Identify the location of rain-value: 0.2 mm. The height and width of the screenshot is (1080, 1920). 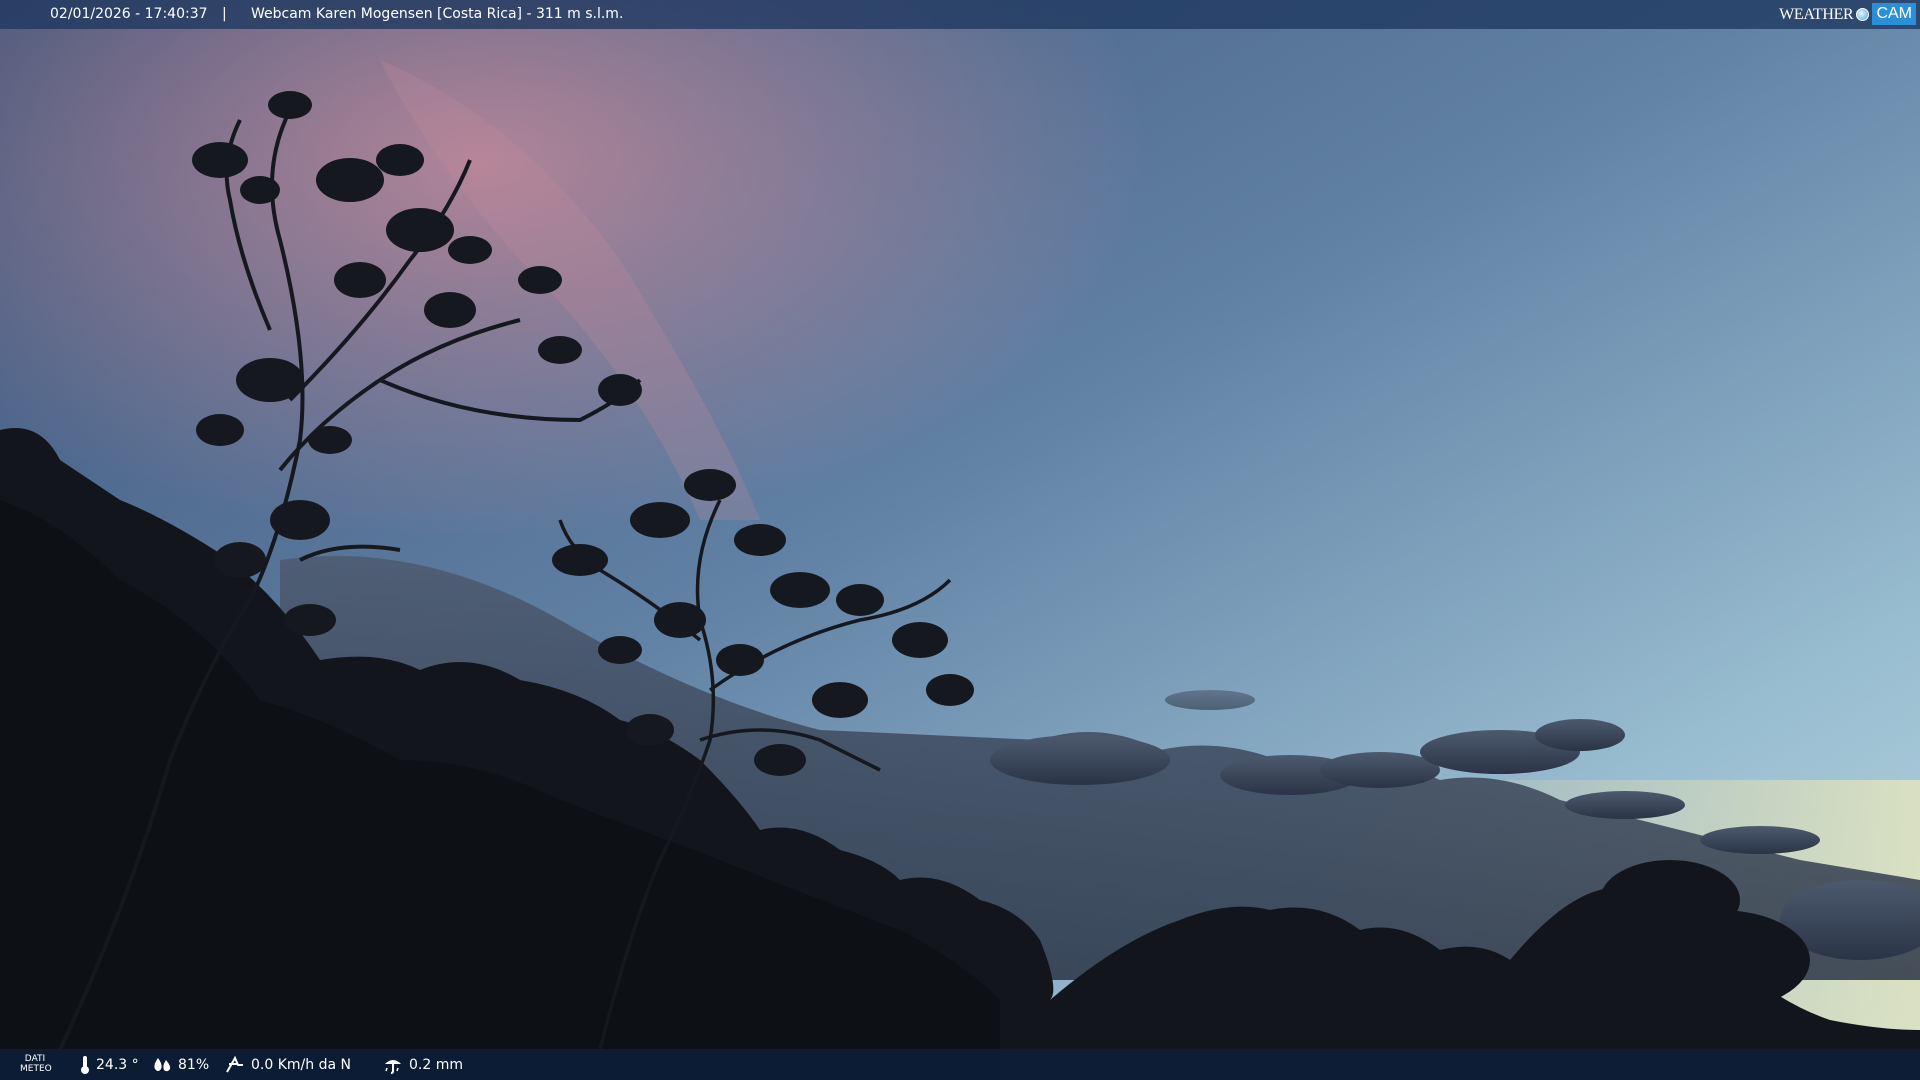
(436, 1064).